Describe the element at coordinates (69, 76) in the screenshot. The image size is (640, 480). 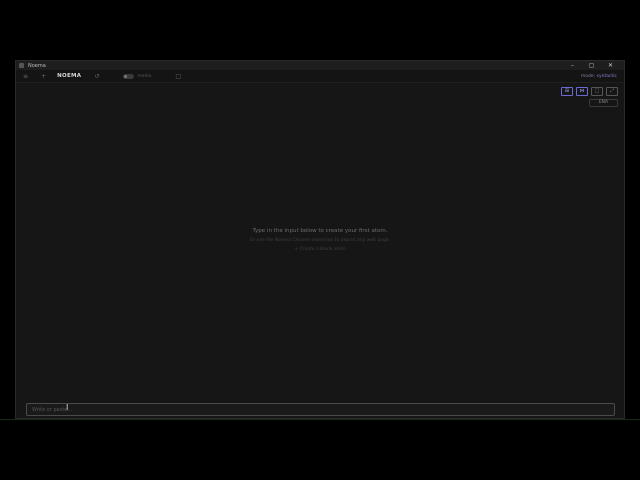
I see `brand-logo: NOEMA` at that location.